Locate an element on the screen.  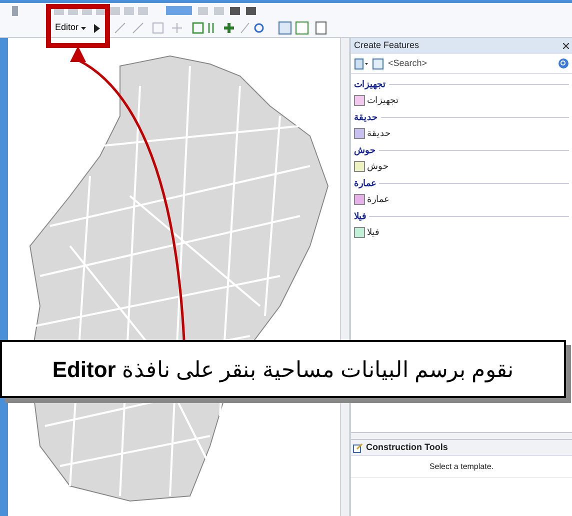
template-item: عمارة is located at coordinates (461, 199).